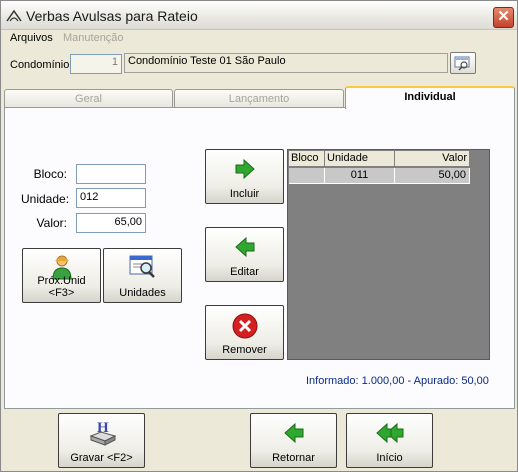 The height and width of the screenshot is (472, 518). What do you see at coordinates (142, 293) in the screenshot?
I see `unidades-label: Unidades` at bounding box center [142, 293].